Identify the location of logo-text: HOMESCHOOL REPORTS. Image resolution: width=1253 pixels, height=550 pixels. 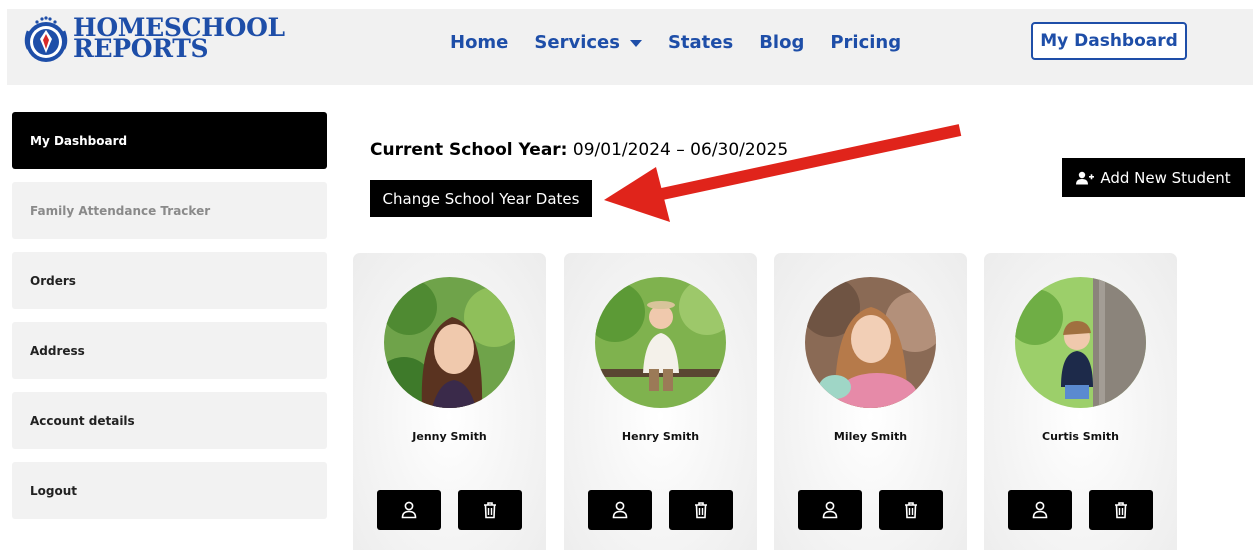
(179, 38).